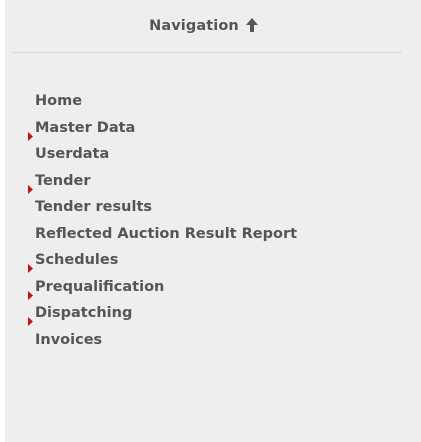 The width and height of the screenshot is (421, 442). What do you see at coordinates (94, 207) in the screenshot?
I see `nav-item-label: Tender results` at bounding box center [94, 207].